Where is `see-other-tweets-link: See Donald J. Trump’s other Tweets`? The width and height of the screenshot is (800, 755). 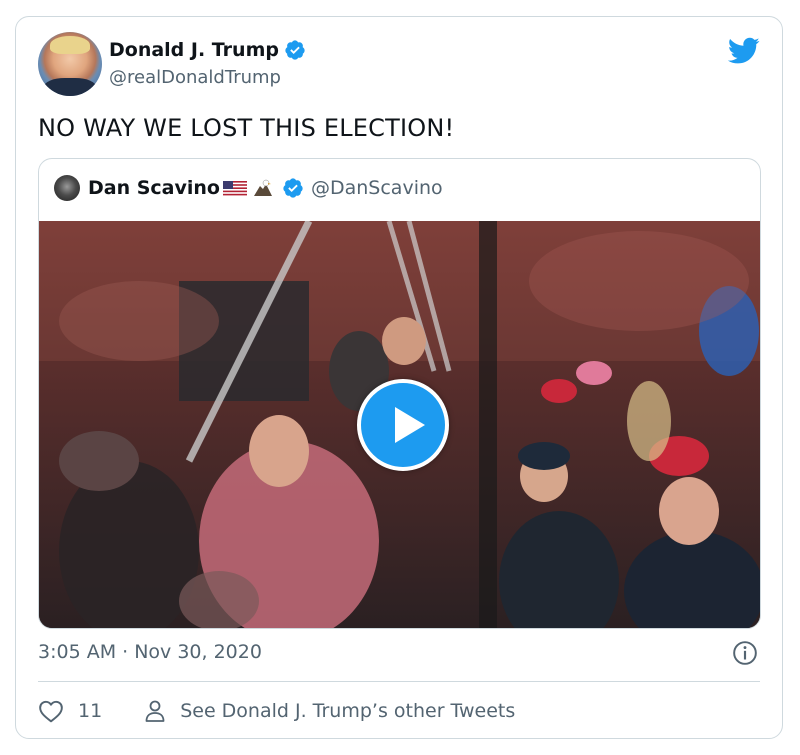
see-other-tweets-link: See Donald J. Trump’s other Tweets is located at coordinates (347, 711).